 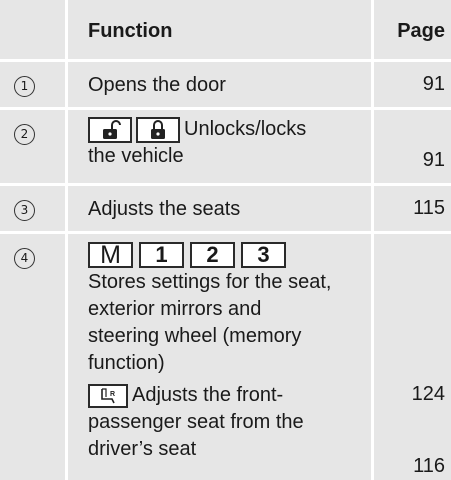 What do you see at coordinates (158, 129) in the screenshot?
I see `lock-icon` at bounding box center [158, 129].